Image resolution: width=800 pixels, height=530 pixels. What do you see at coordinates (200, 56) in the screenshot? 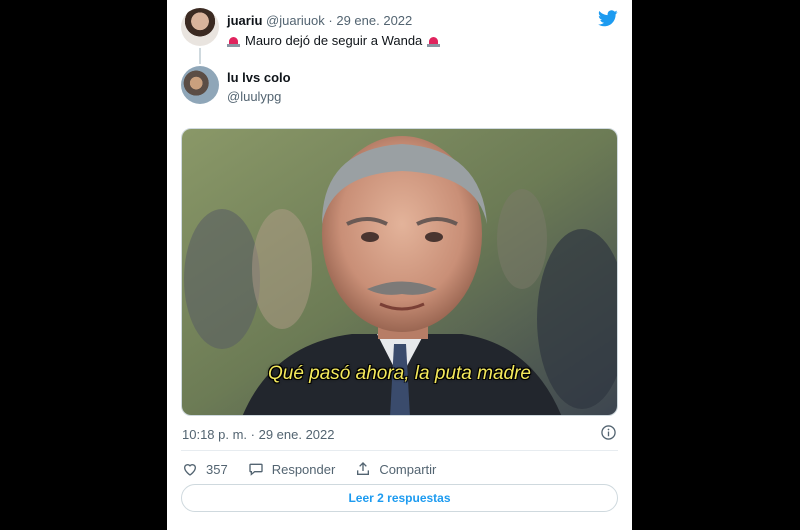
I see `thread-connector` at bounding box center [200, 56].